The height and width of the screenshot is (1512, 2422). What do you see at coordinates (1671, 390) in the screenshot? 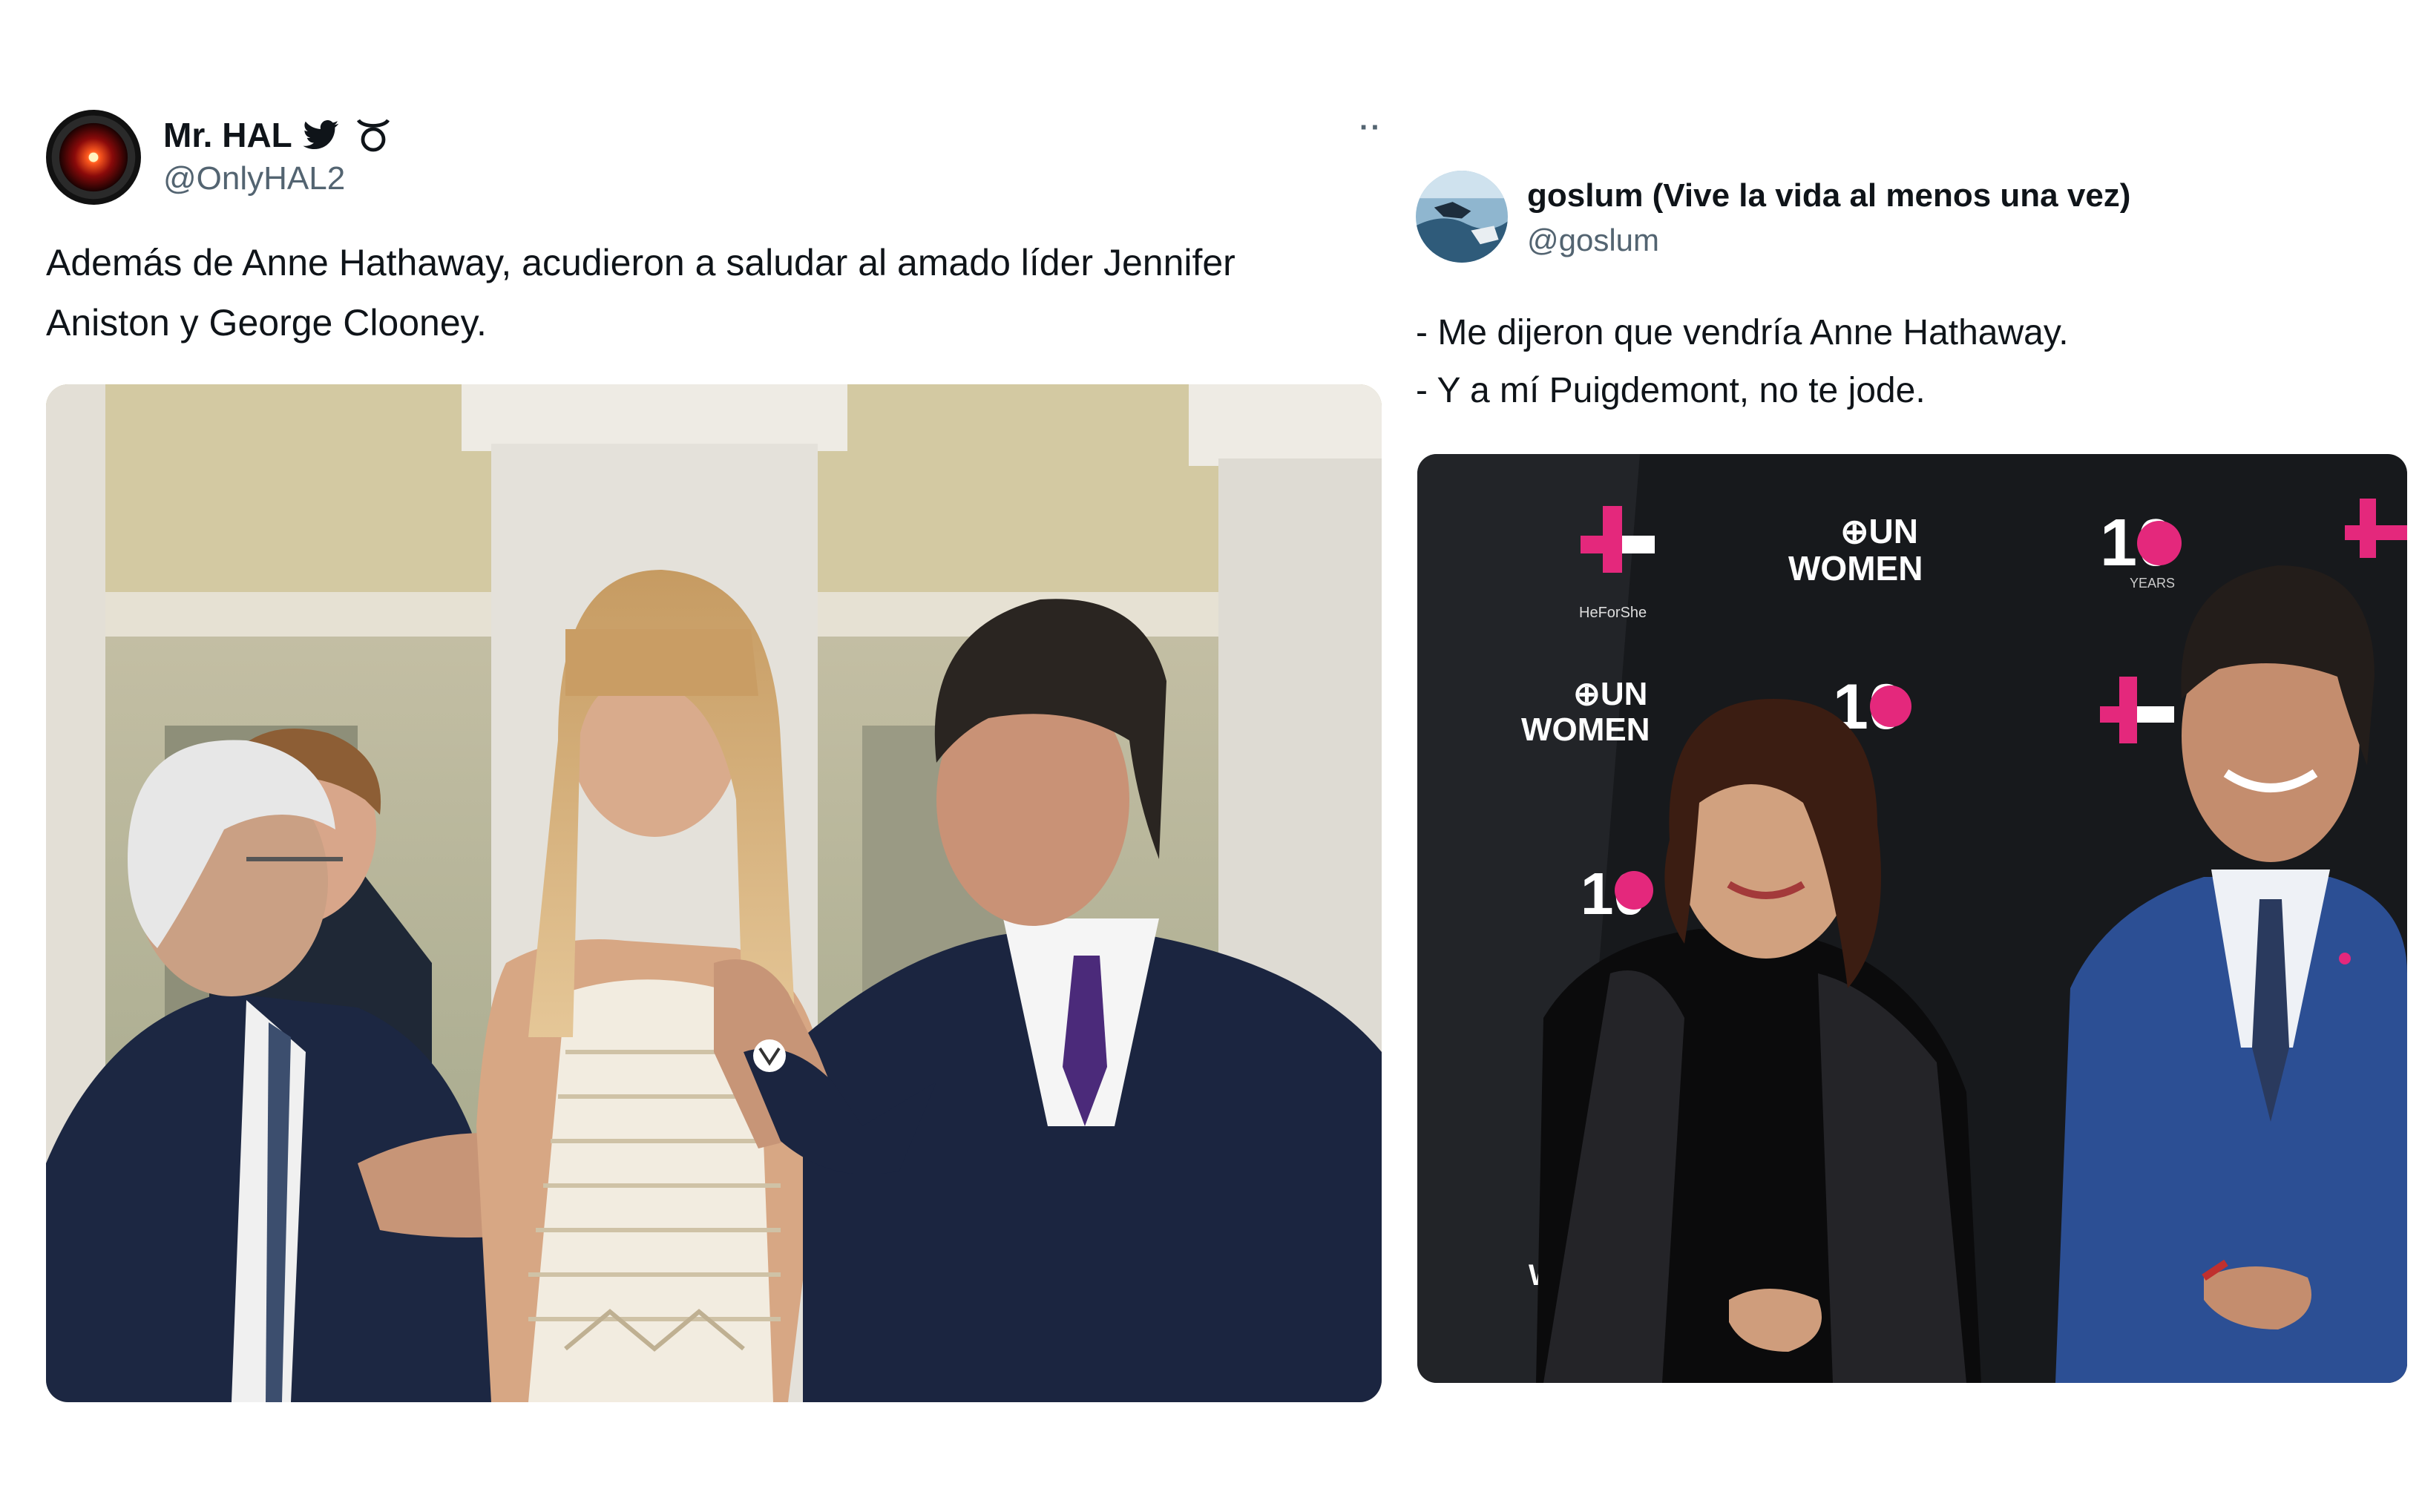
I see `tweet-text-line: - Y a mí Puigdemont, no te jode.` at bounding box center [1671, 390].